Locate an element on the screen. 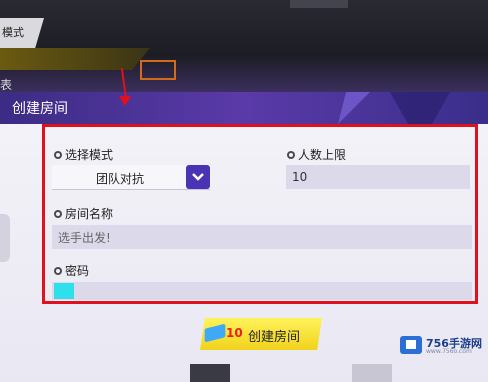 Image resolution: width=488 pixels, height=382 pixels. watermark-logo-icon is located at coordinates (411, 345).